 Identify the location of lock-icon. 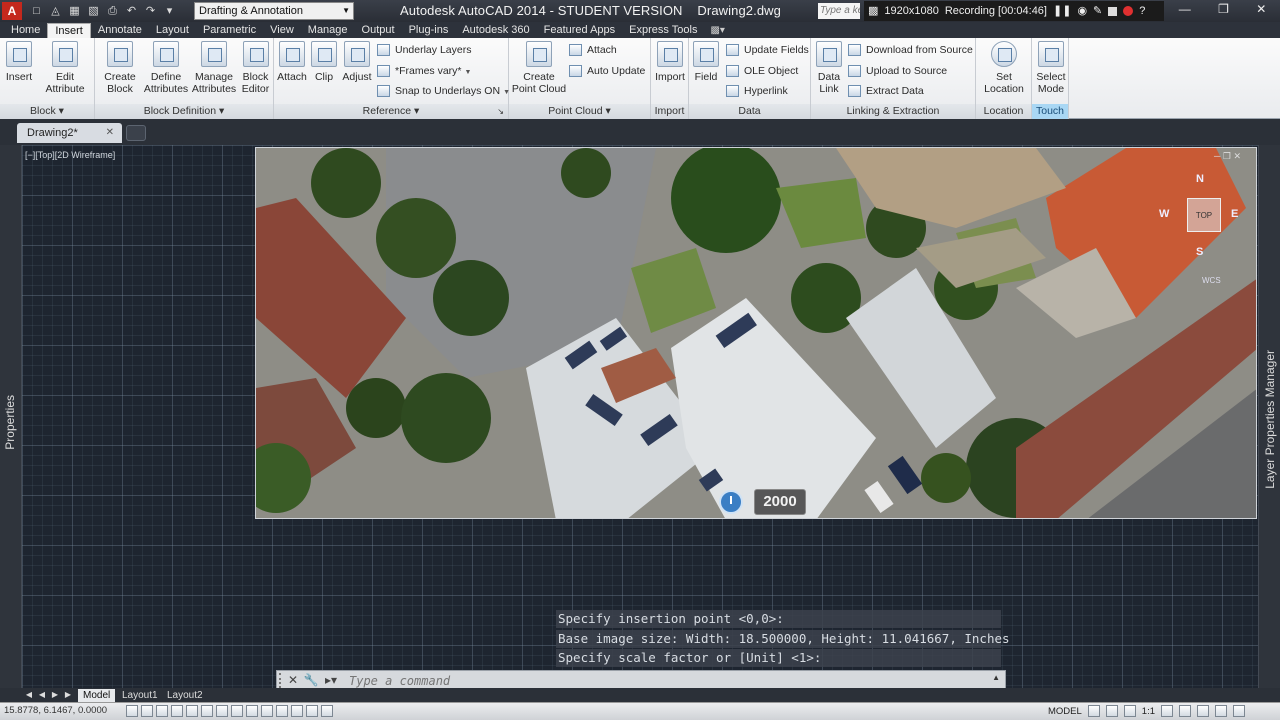
(1203, 711).